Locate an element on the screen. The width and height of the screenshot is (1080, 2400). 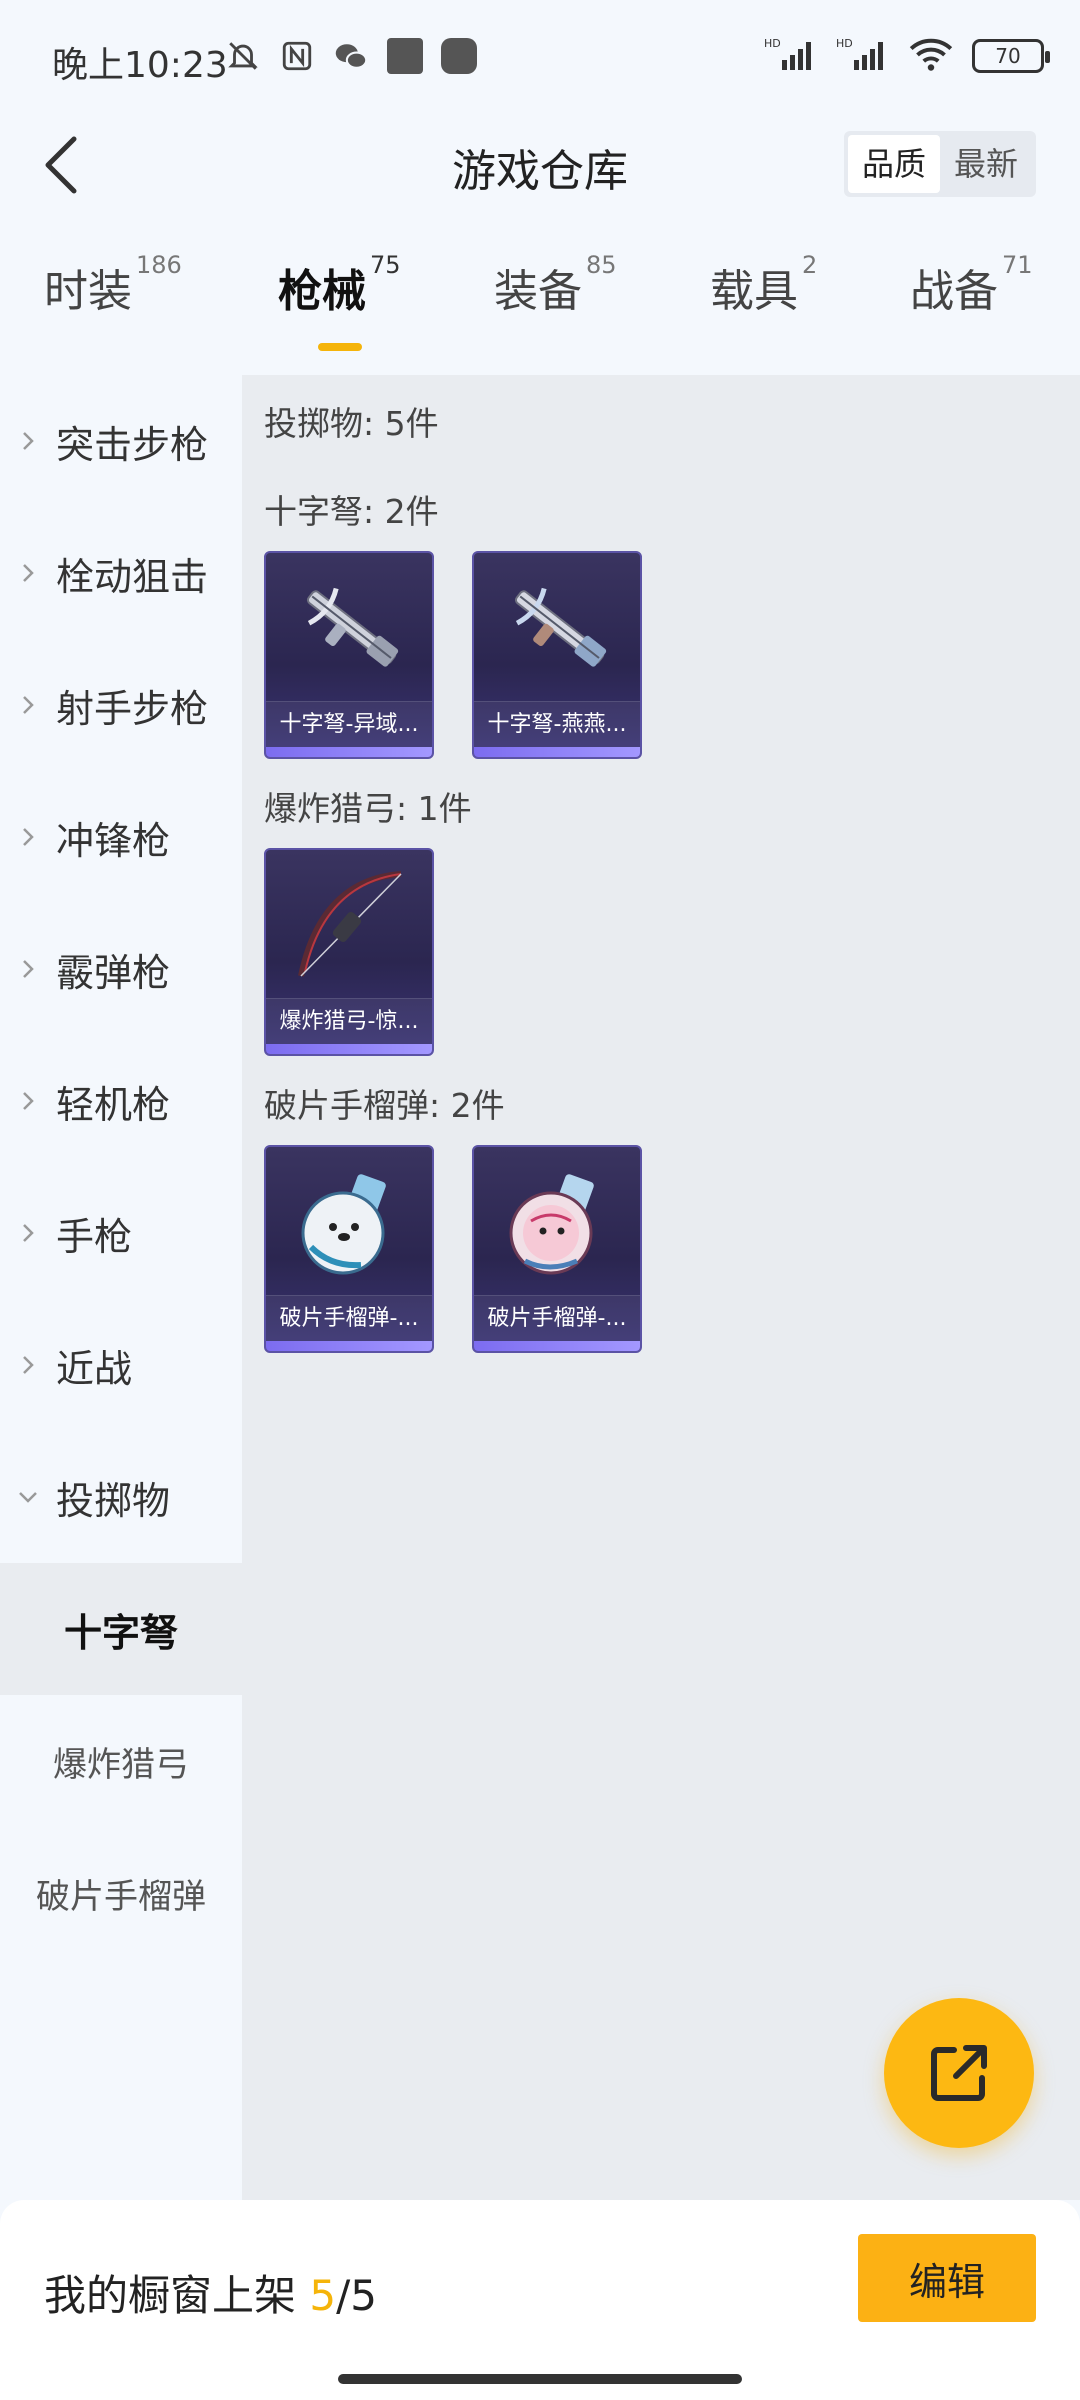
sort-option-quality: 品质 is located at coordinates (893, 164).